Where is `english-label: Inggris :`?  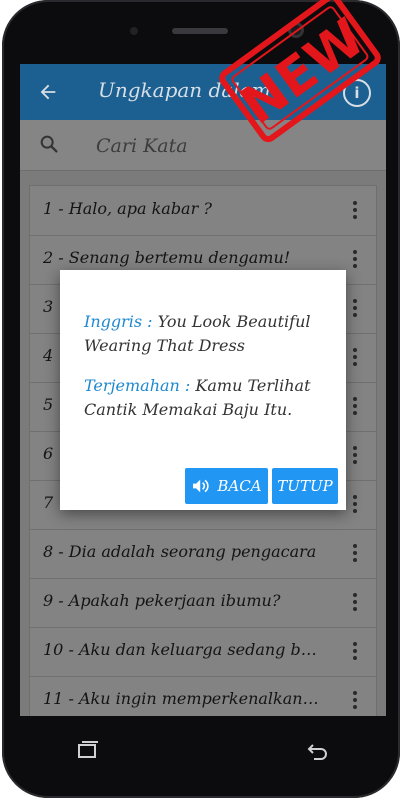
english-label: Inggris : is located at coordinates (118, 321).